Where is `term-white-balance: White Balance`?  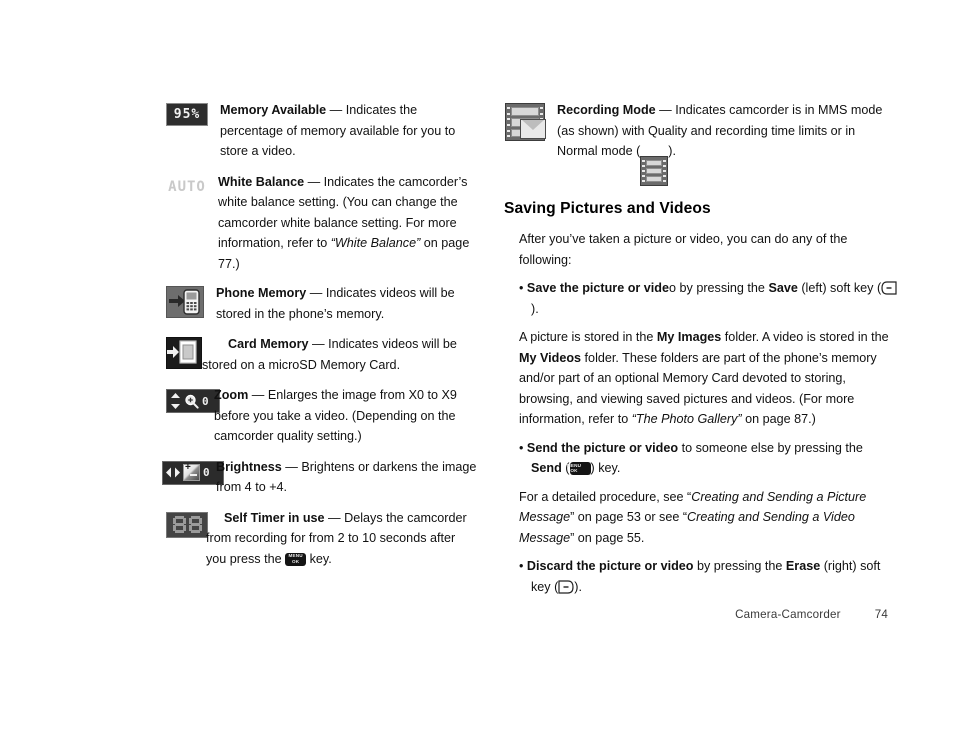
term-white-balance: White Balance is located at coordinates (261, 181).